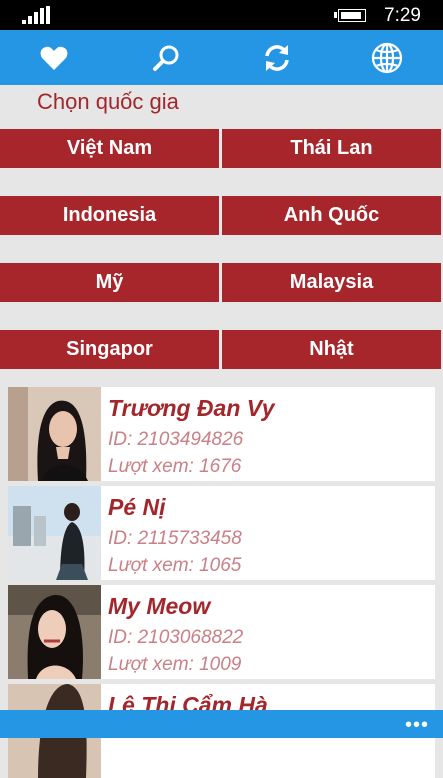 This screenshot has width=443, height=778. Describe the element at coordinates (417, 725) in the screenshot. I see `more-options-icon: •••` at that location.